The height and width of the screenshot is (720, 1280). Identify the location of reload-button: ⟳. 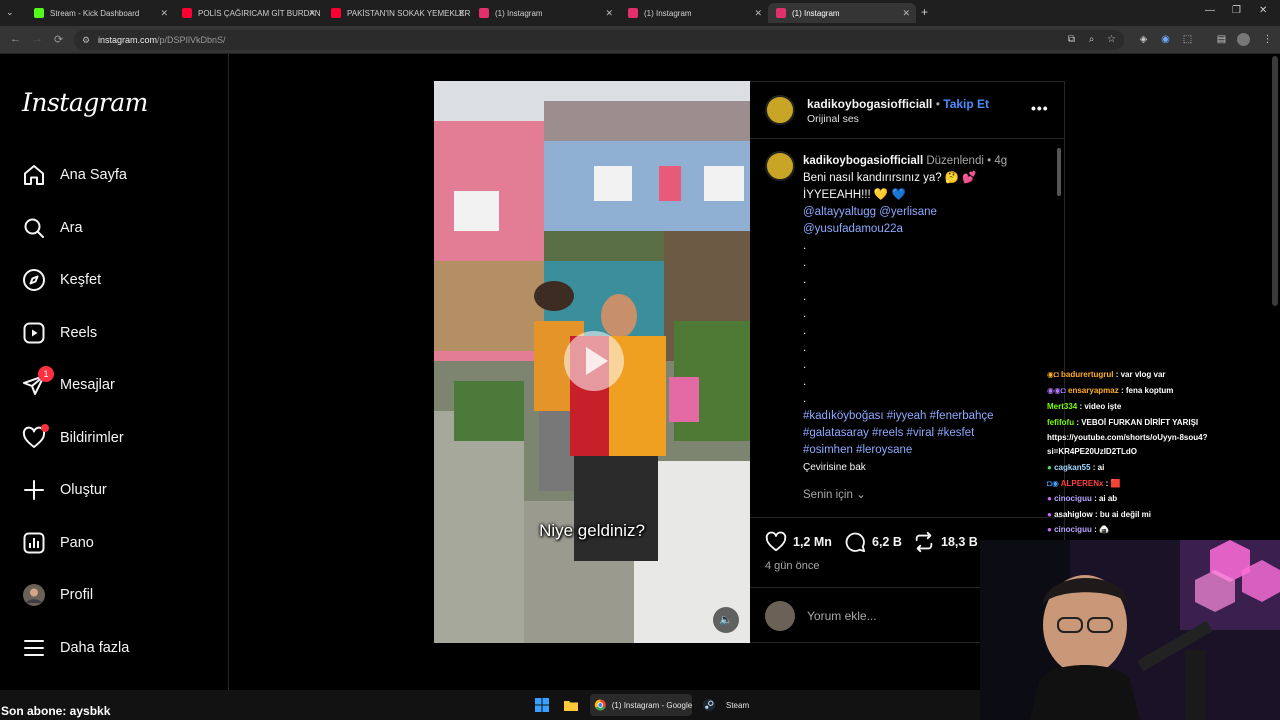
(58, 39).